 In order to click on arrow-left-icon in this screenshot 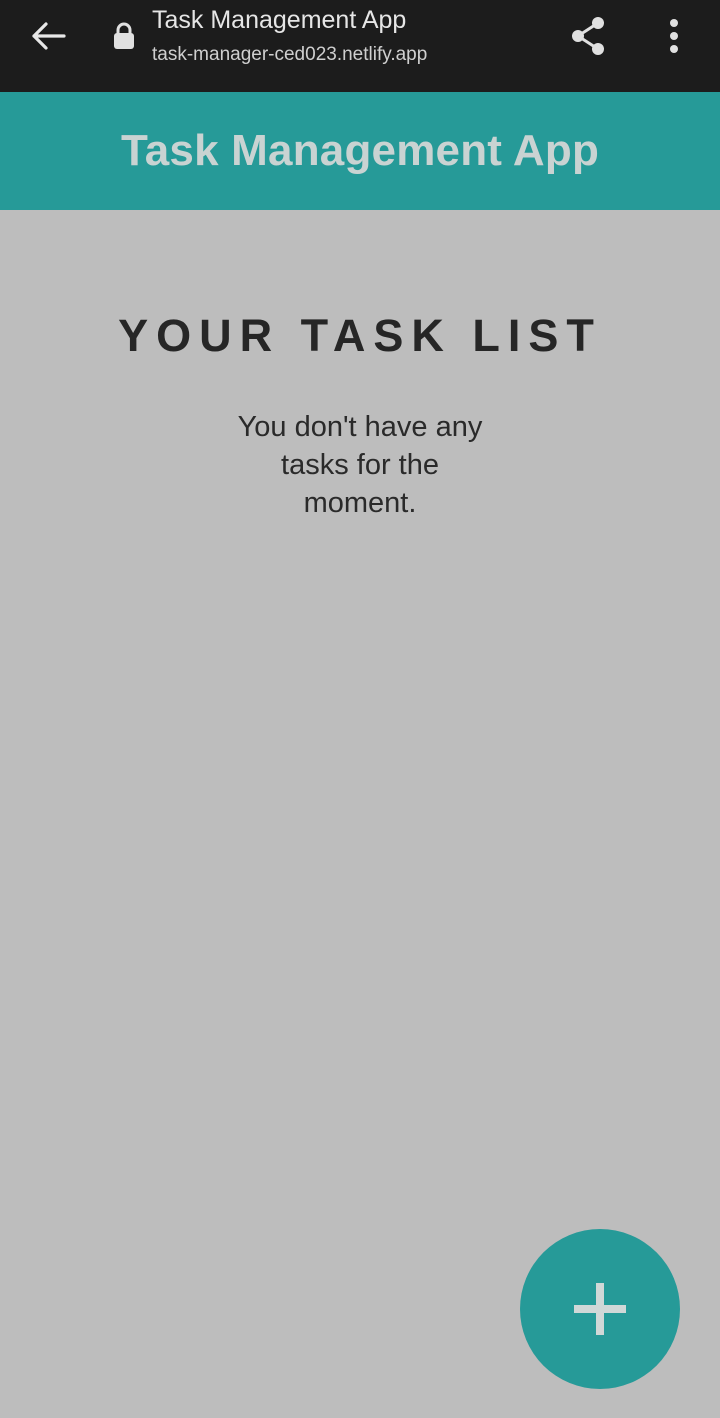, I will do `click(49, 36)`.